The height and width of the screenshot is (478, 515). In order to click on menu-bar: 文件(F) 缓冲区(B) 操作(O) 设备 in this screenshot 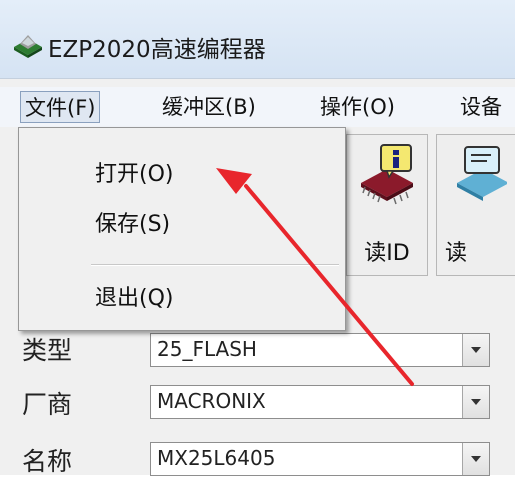, I will do `click(257, 107)`.